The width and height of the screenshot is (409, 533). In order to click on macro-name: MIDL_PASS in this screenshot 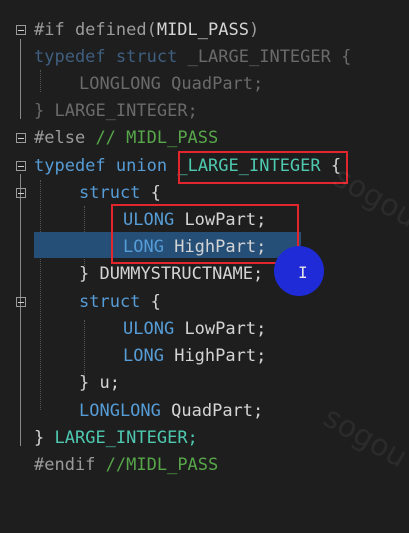, I will do `click(202, 30)`.